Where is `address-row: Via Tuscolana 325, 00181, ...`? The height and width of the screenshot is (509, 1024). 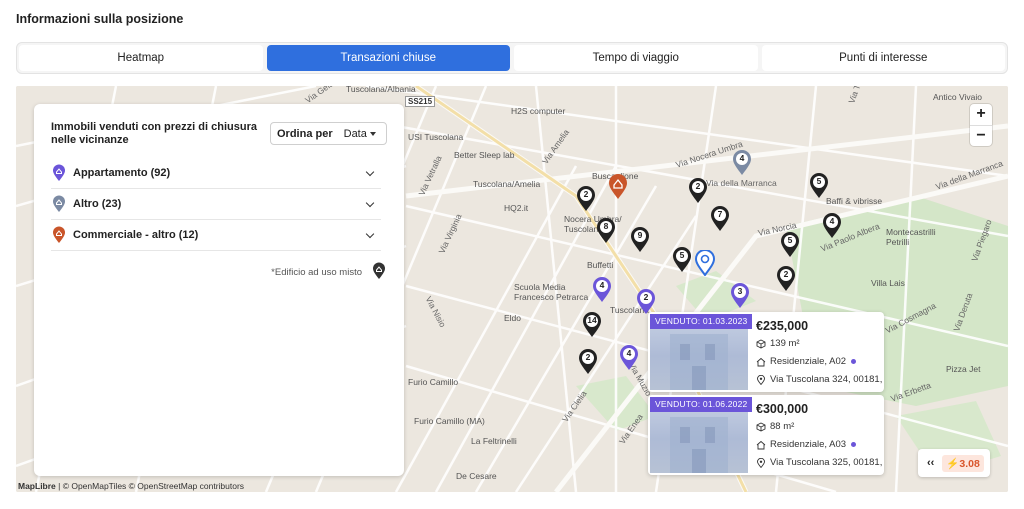 address-row: Via Tuscolana 325, 00181, ... is located at coordinates (820, 462).